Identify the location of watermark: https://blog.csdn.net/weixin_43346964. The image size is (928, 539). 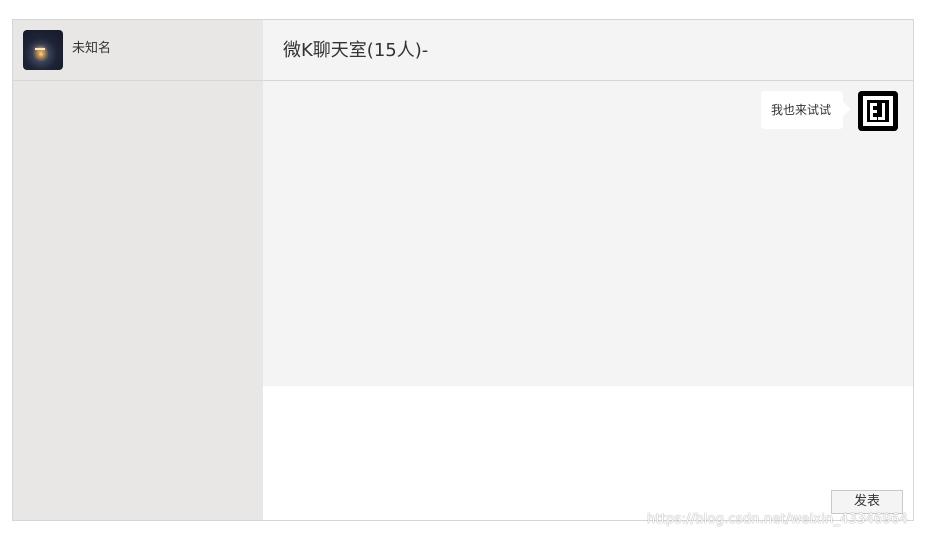
(777, 519).